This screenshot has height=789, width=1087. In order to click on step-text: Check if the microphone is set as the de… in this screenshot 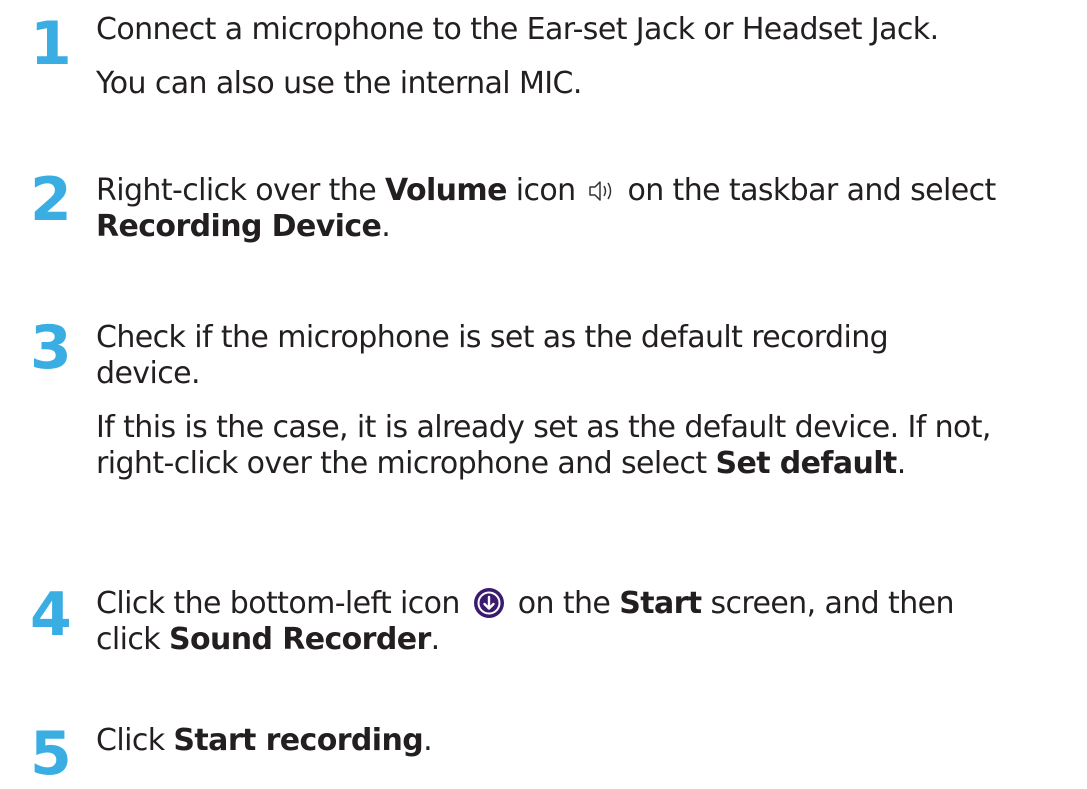, I will do `click(492, 337)`.